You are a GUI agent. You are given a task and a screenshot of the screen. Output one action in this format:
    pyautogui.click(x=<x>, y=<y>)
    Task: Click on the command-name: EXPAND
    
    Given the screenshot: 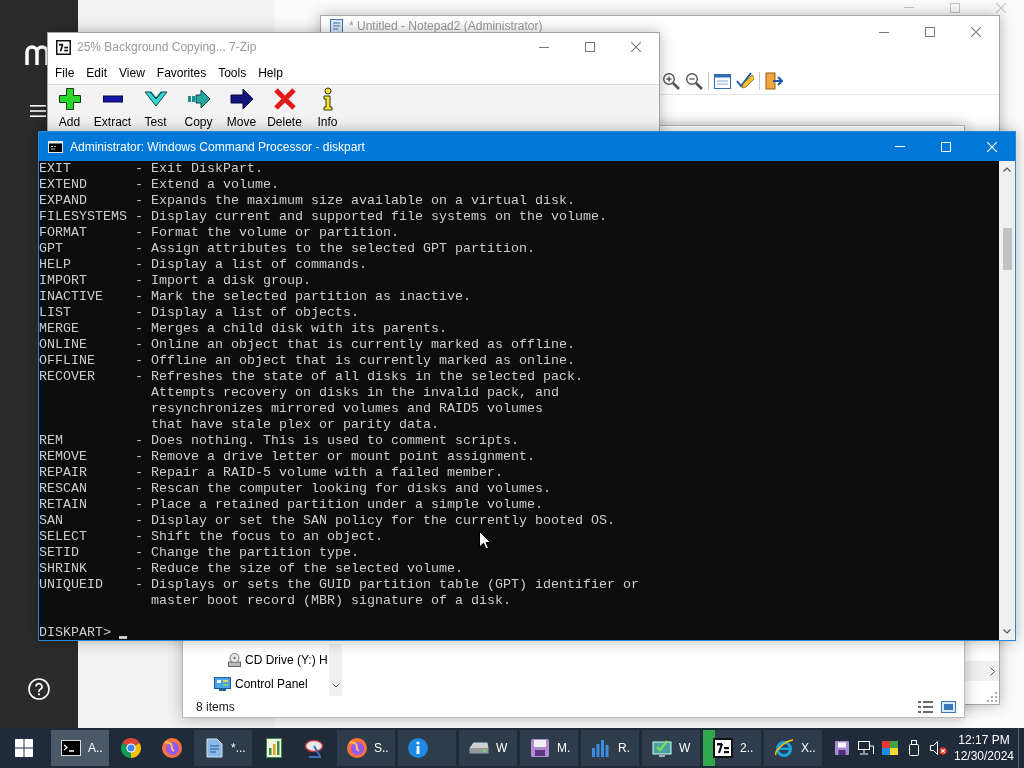 What is the action you would take?
    pyautogui.click(x=63, y=201)
    